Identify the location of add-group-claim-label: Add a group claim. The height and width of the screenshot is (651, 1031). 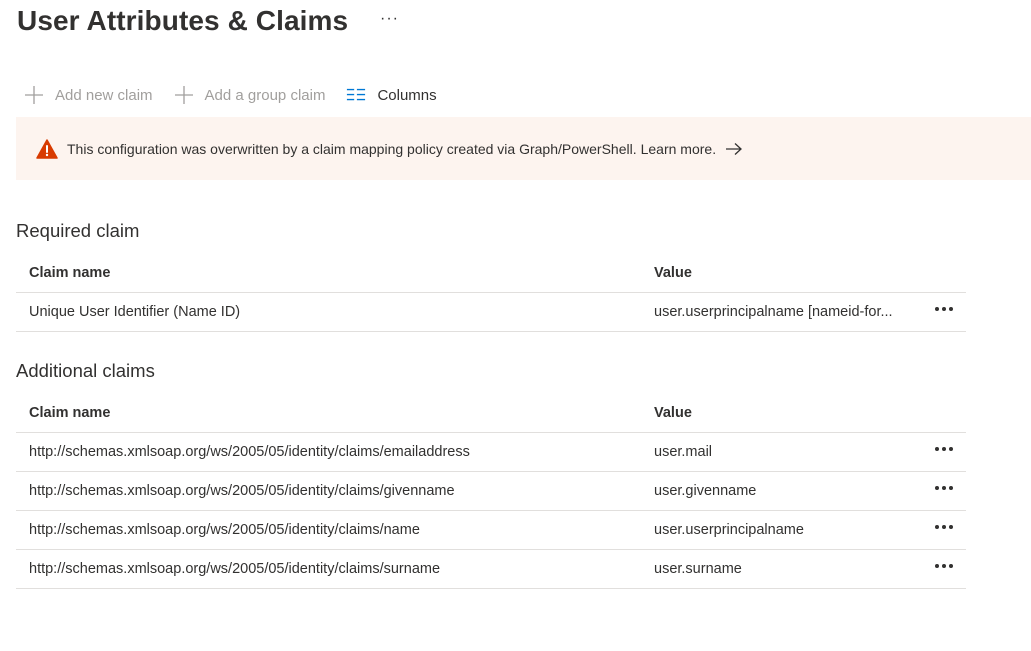
(265, 95).